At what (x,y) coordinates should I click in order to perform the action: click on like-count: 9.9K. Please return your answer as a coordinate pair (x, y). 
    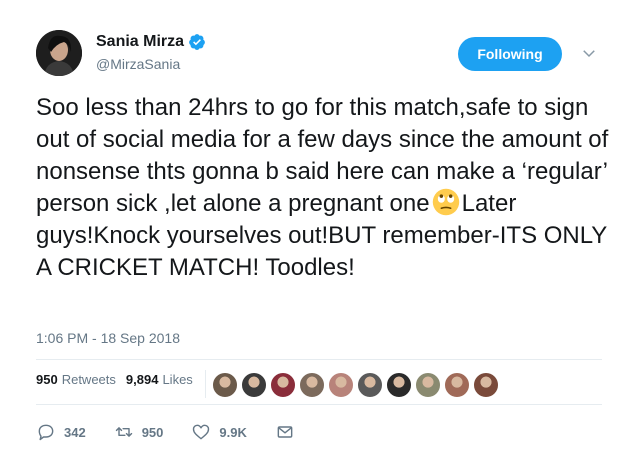
    Looking at the image, I should click on (233, 432).